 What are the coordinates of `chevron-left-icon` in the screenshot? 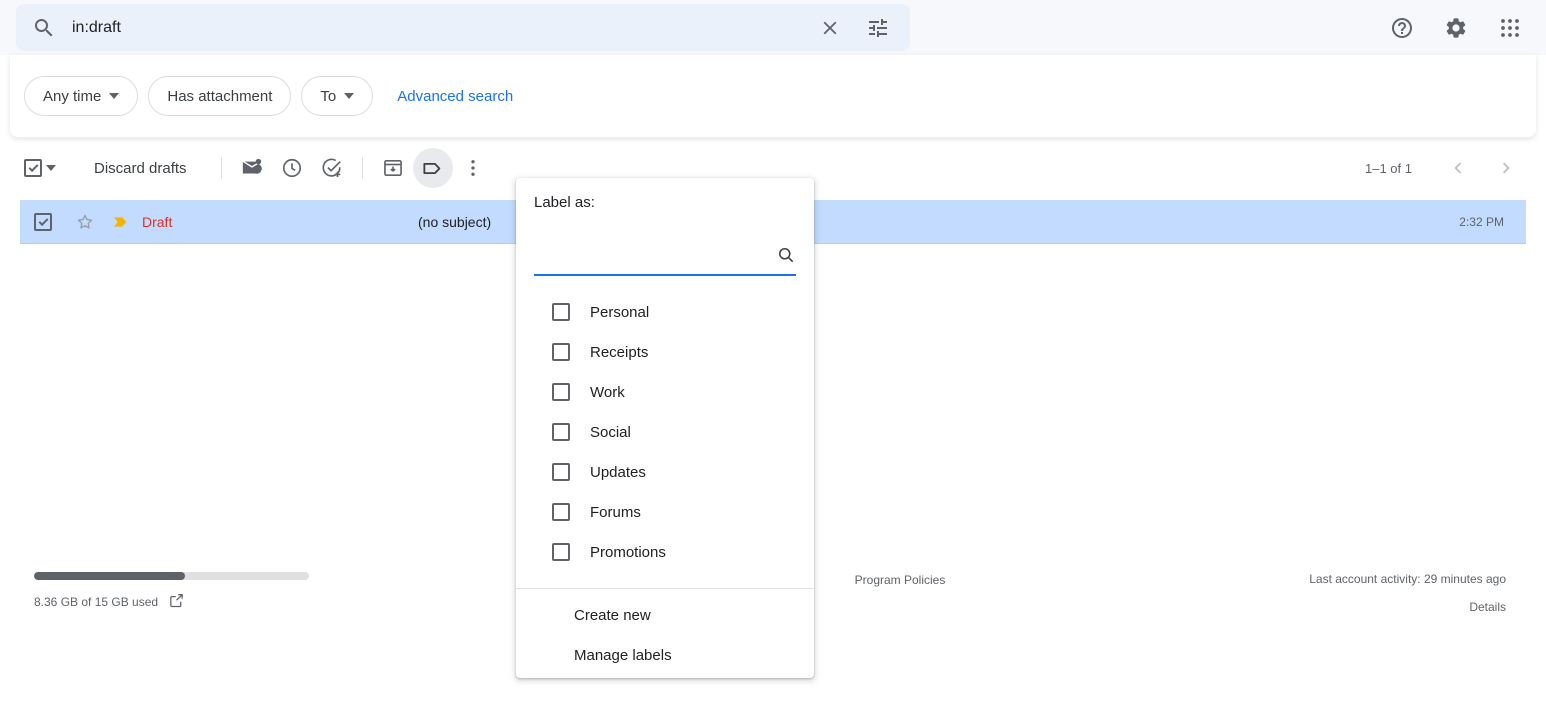 It's located at (1458, 168).